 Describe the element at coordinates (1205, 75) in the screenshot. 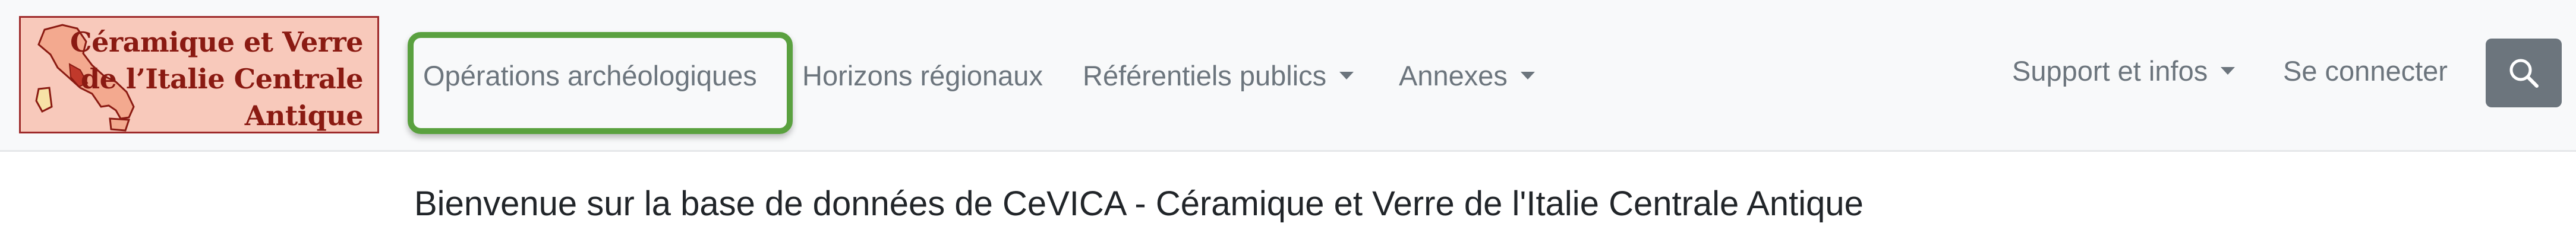

I see `nav-referentiels-label: Référentiels publics` at that location.